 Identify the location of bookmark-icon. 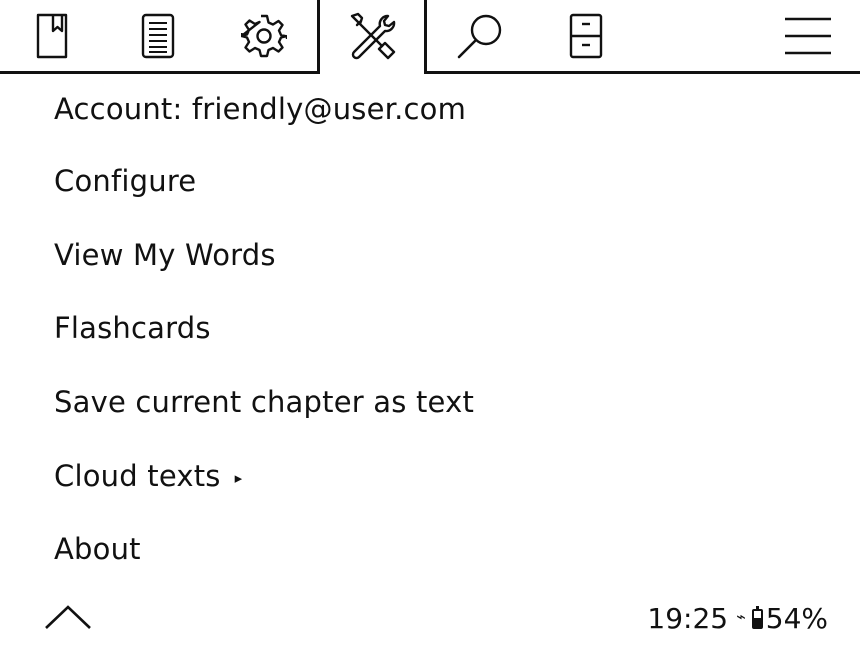
(52, 35).